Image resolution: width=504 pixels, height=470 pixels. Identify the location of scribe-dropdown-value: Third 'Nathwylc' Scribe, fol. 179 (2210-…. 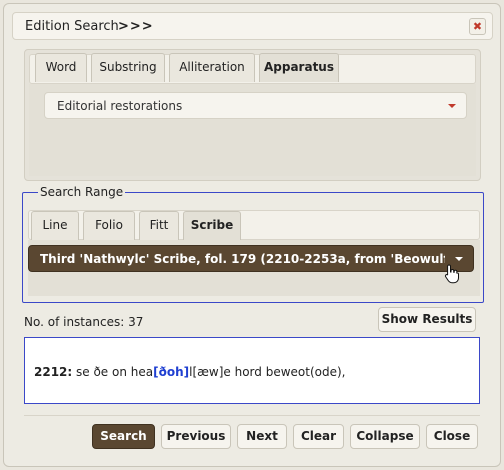
(242, 259).